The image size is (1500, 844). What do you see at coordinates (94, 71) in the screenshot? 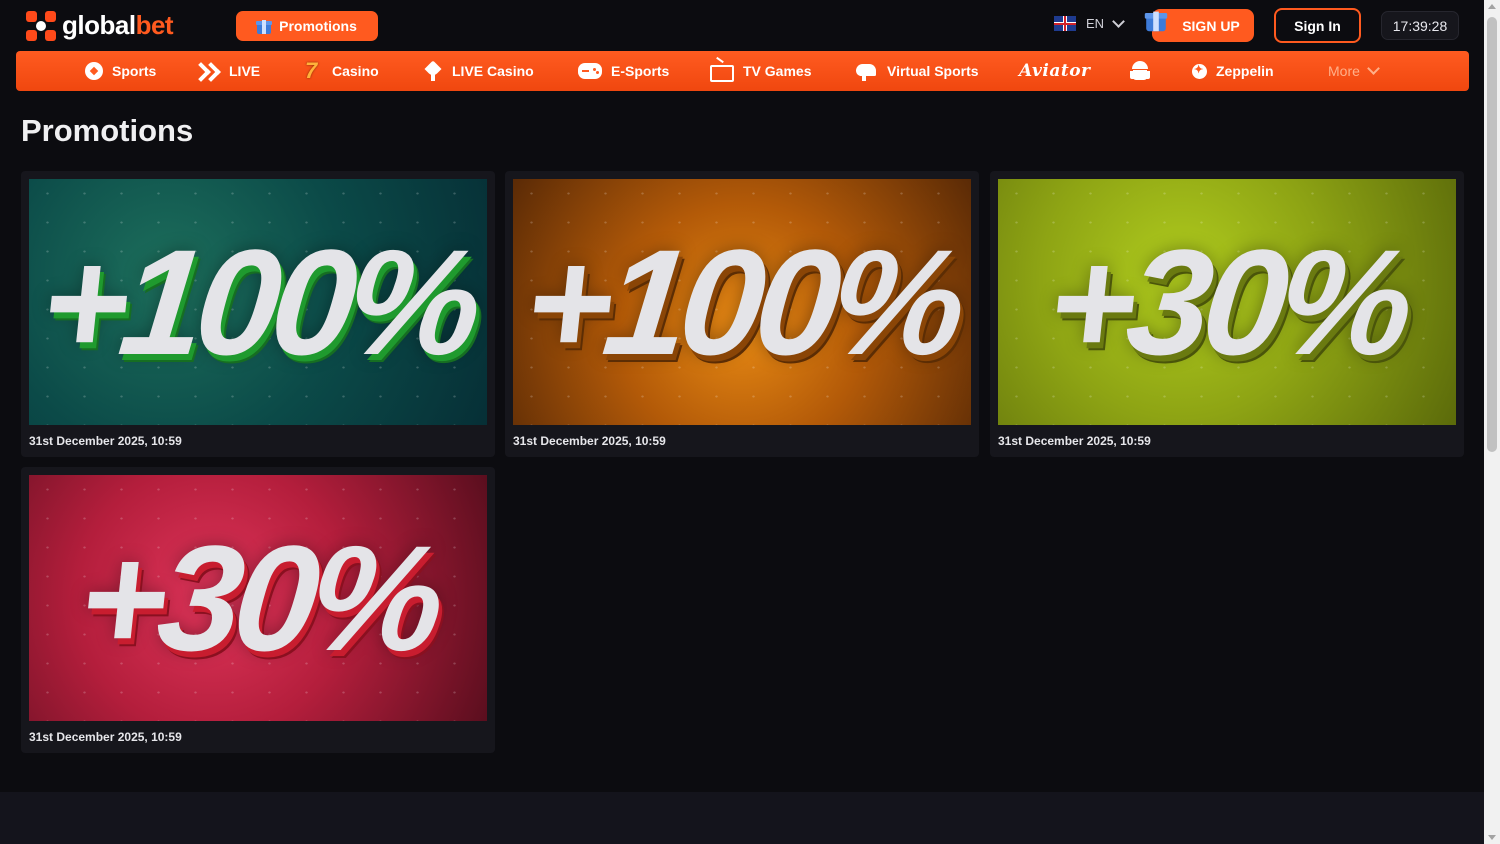
I see `soccer-ball-icon` at bounding box center [94, 71].